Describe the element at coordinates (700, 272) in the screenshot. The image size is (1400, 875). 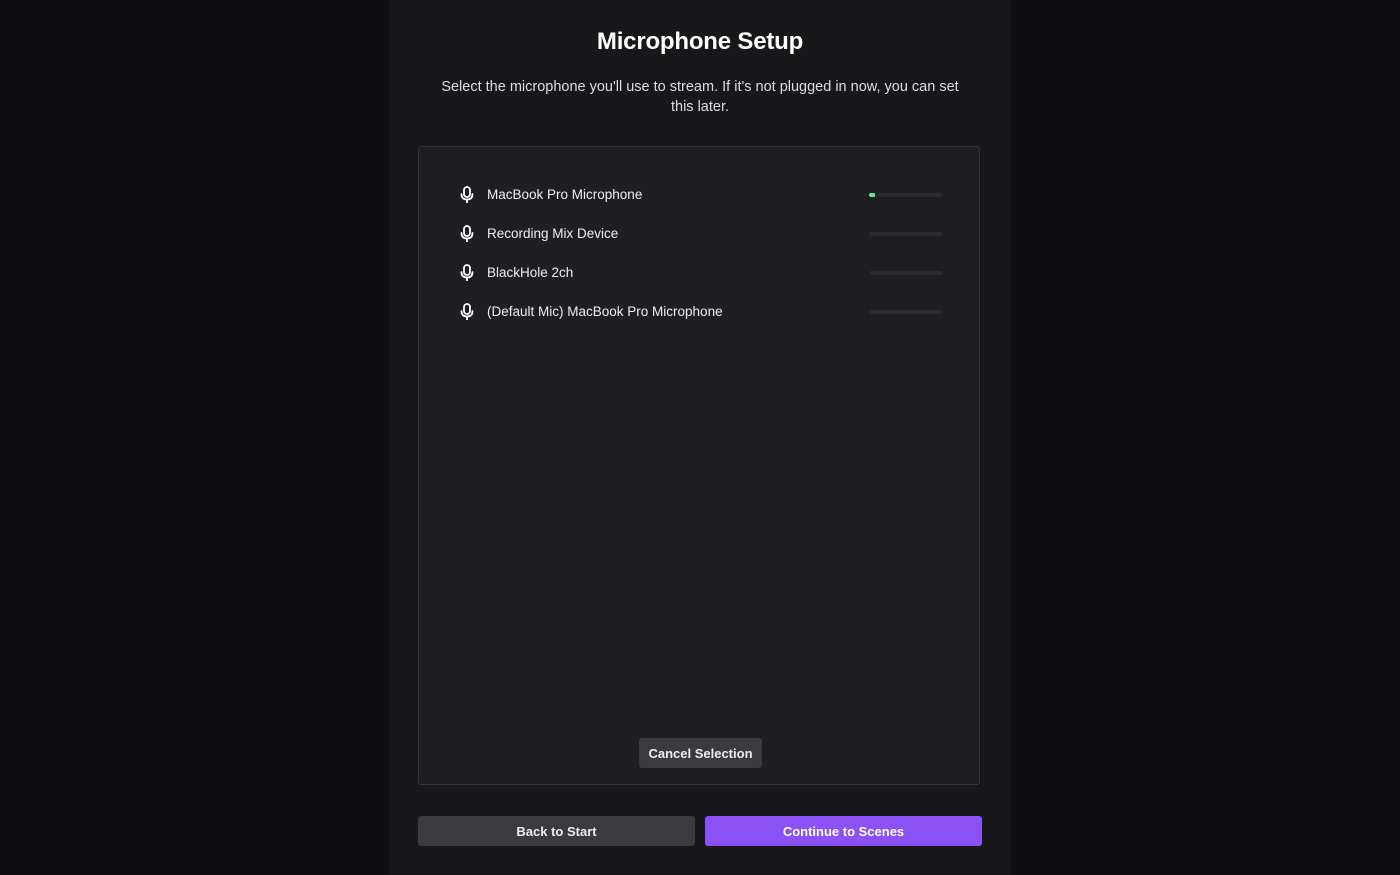
I see `microphone-option: BlackHole 2ch` at that location.